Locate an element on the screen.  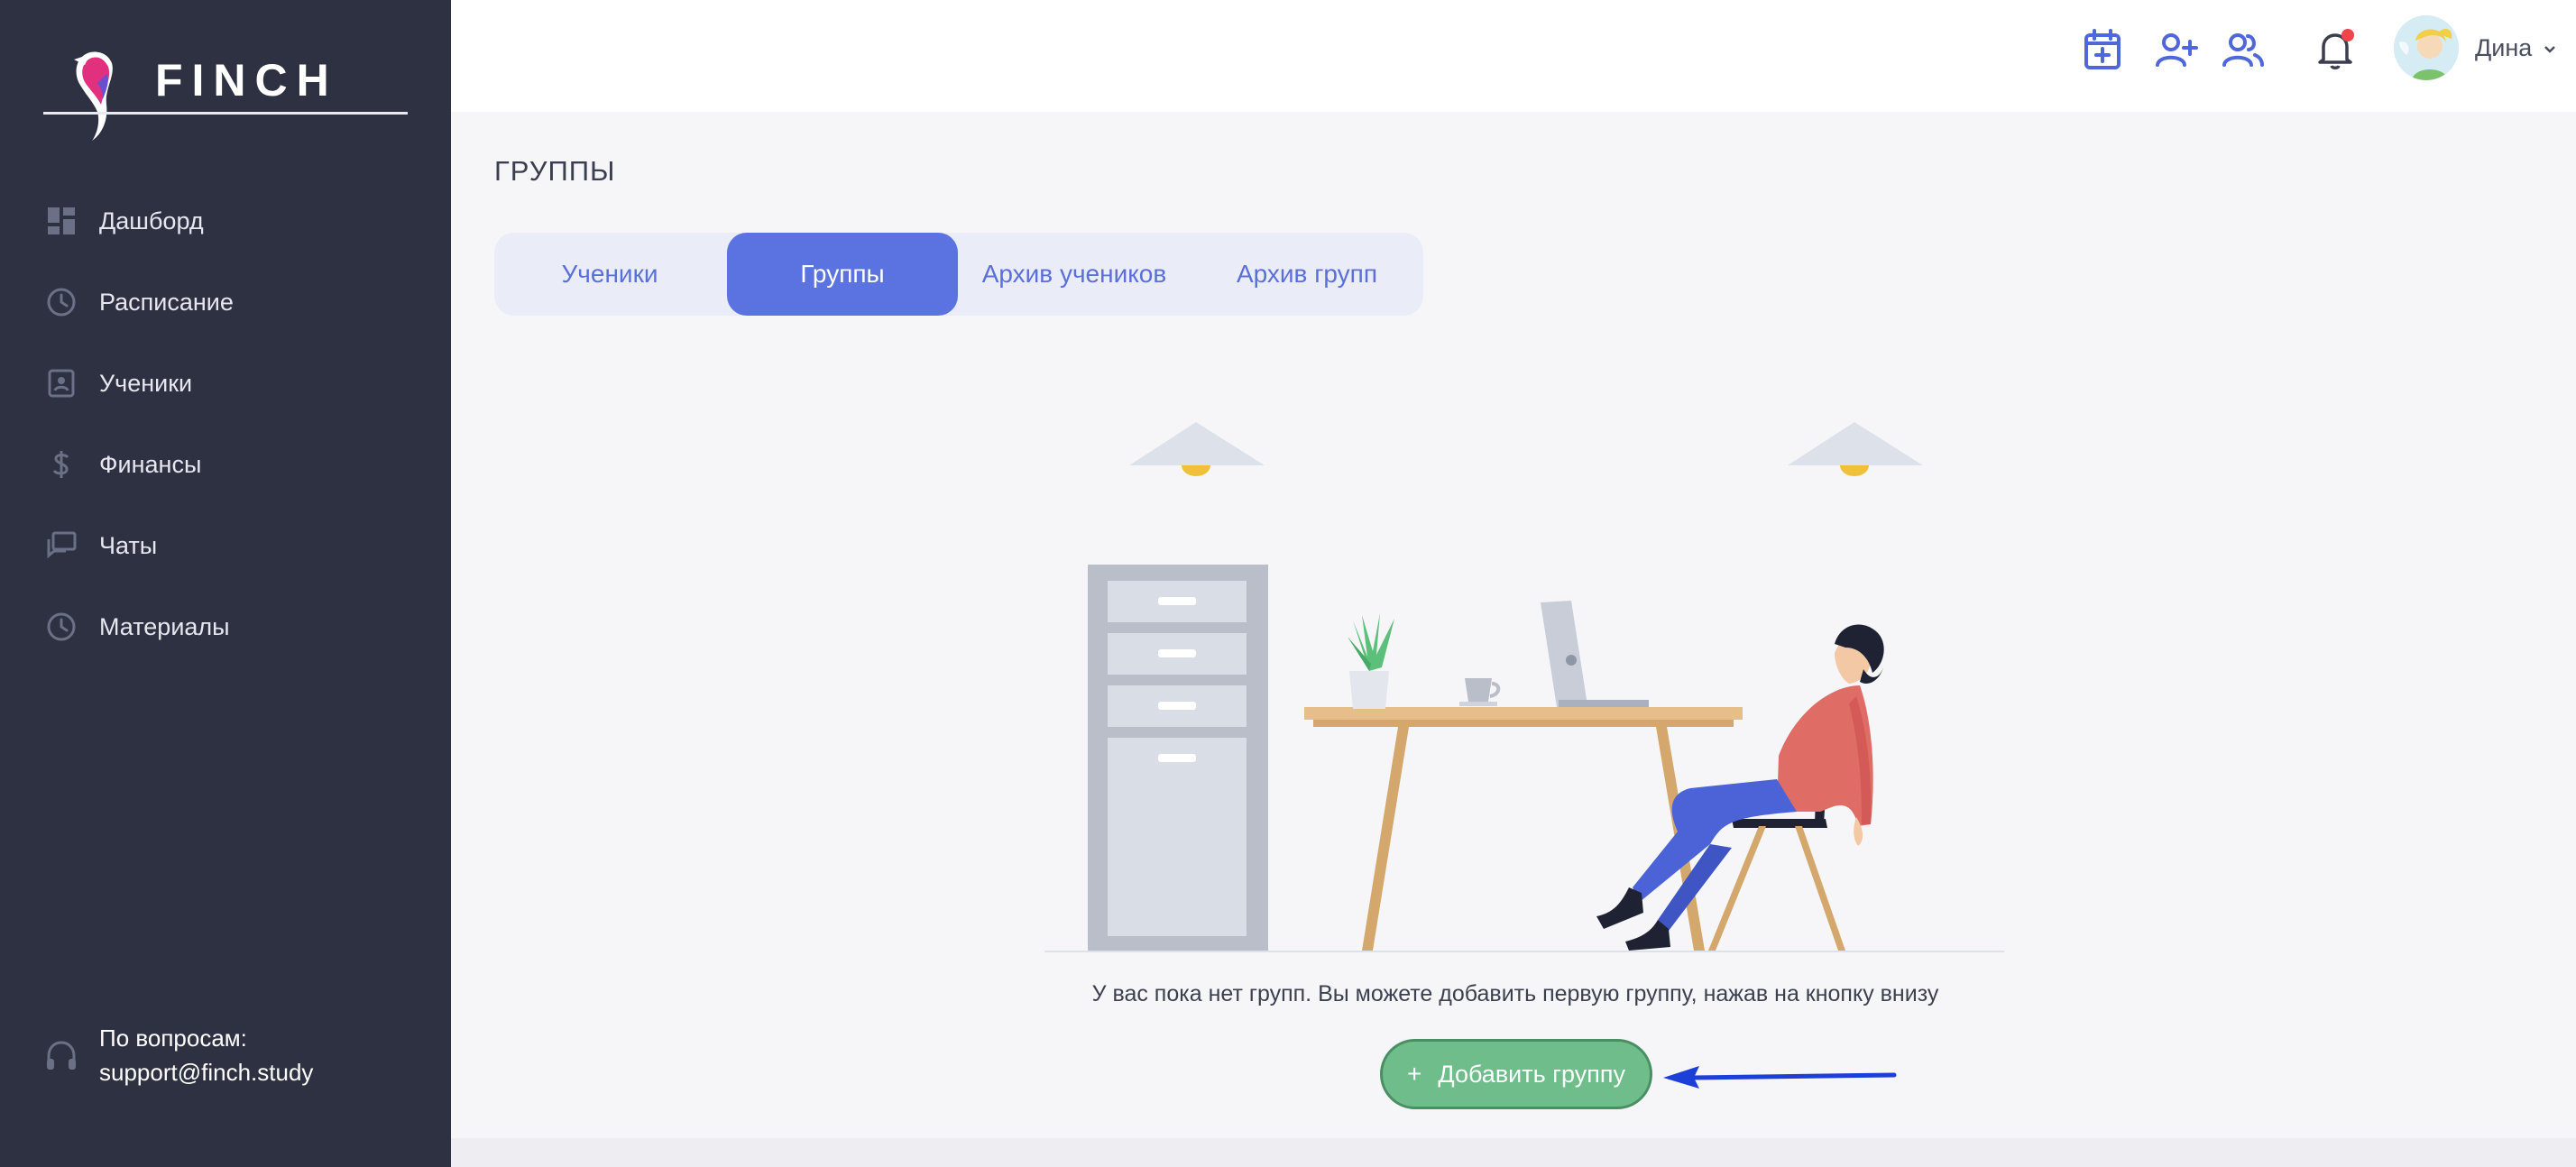
finch-bird-icon is located at coordinates (93, 96).